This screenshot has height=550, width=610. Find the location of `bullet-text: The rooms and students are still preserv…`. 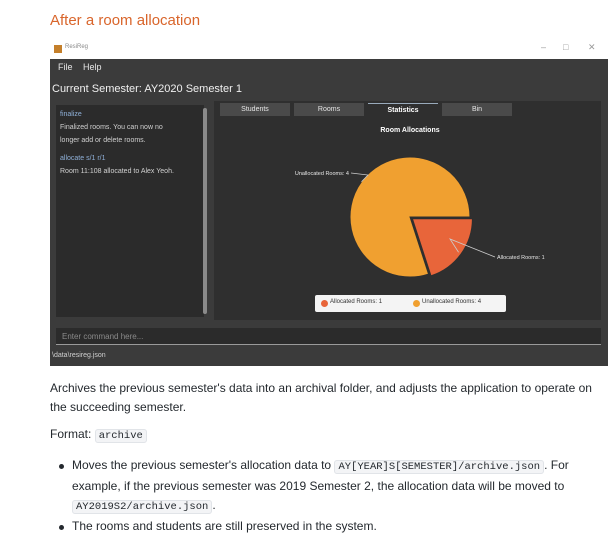

bullet-text: The rooms and students are still preserv… is located at coordinates (224, 526).